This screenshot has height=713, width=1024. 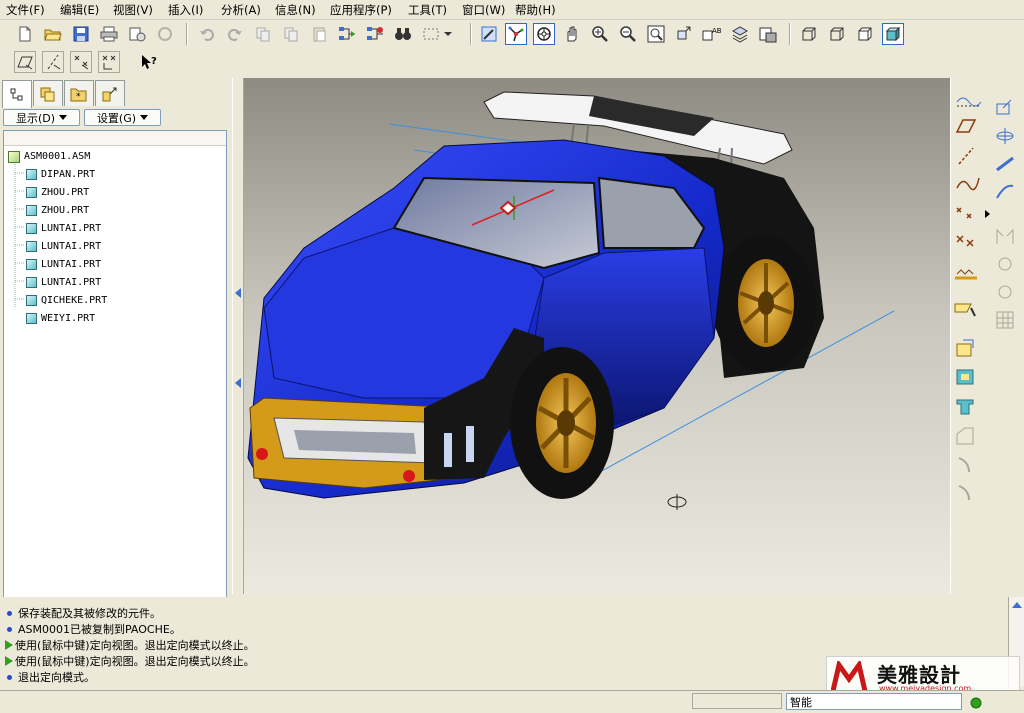 I want to click on view-manager-icon, so click(x=768, y=35).